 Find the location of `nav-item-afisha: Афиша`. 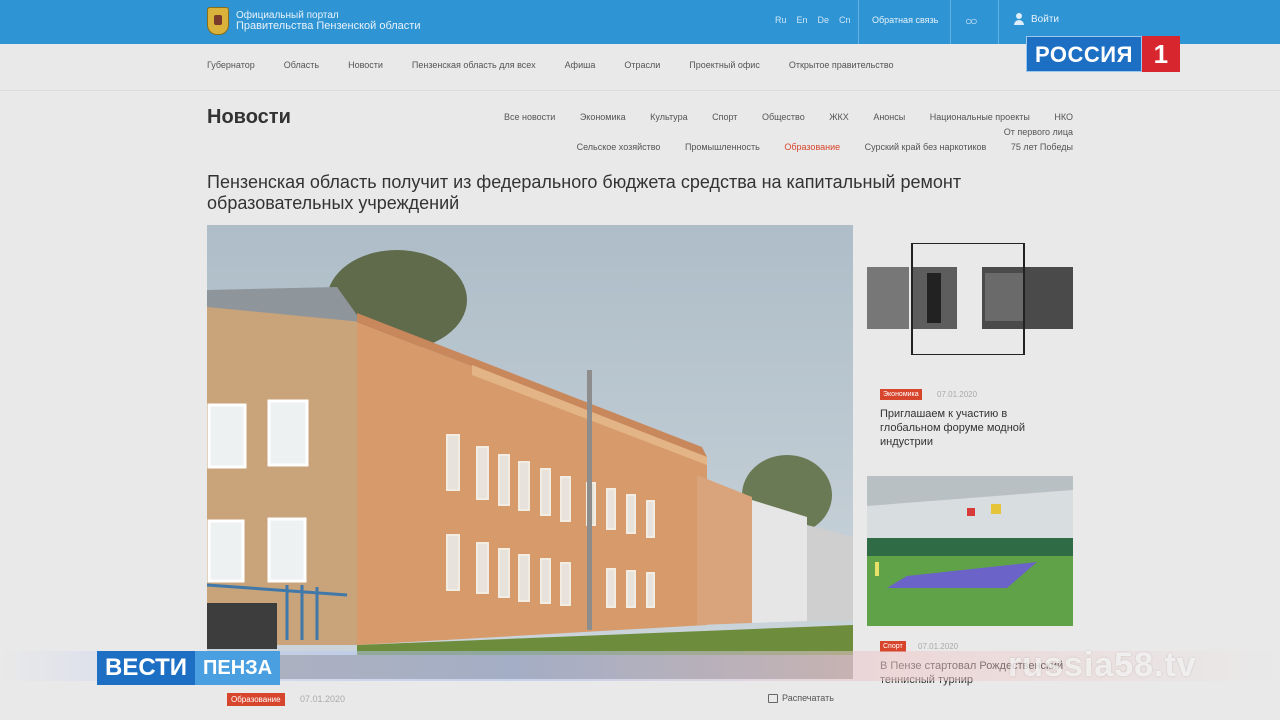

nav-item-afisha: Афиша is located at coordinates (580, 65).